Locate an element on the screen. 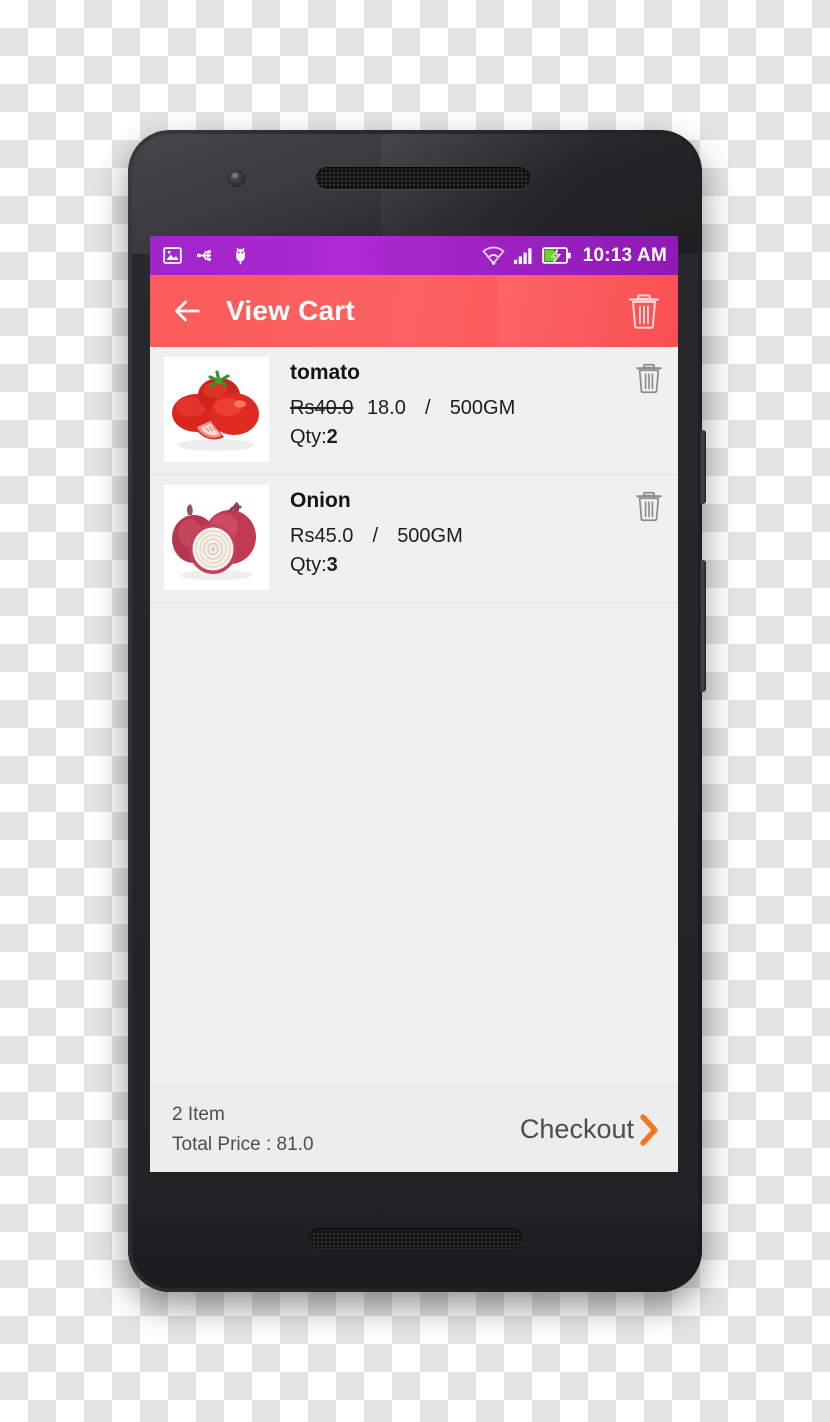  table-row: Onion Rs45.0 / 500GM Qty:3 is located at coordinates (414, 539).